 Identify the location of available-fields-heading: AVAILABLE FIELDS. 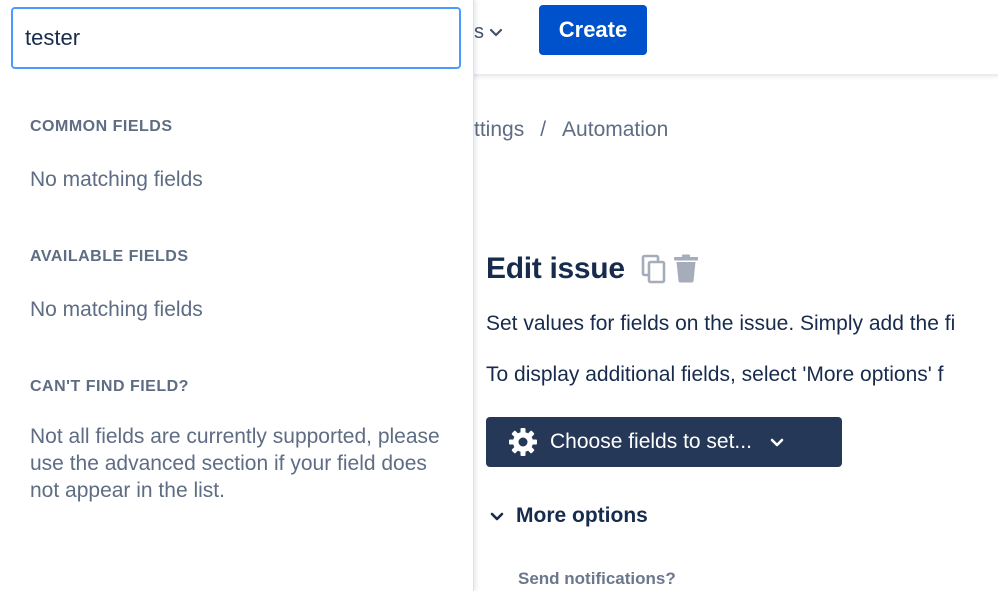
(109, 256).